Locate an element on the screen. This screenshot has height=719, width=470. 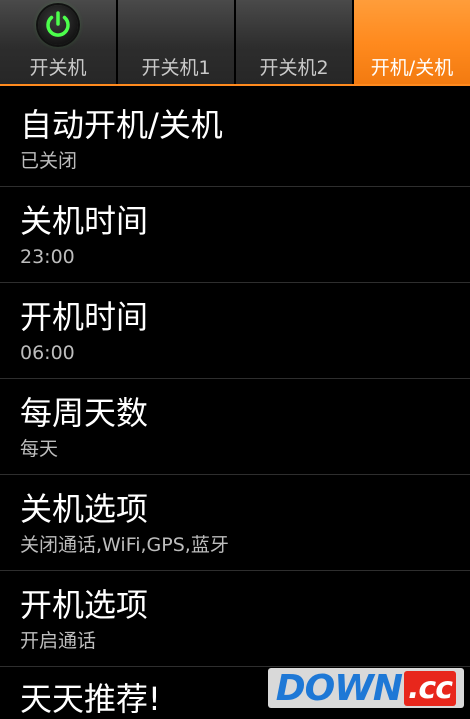
tab-power: 开关机 is located at coordinates (58, 43).